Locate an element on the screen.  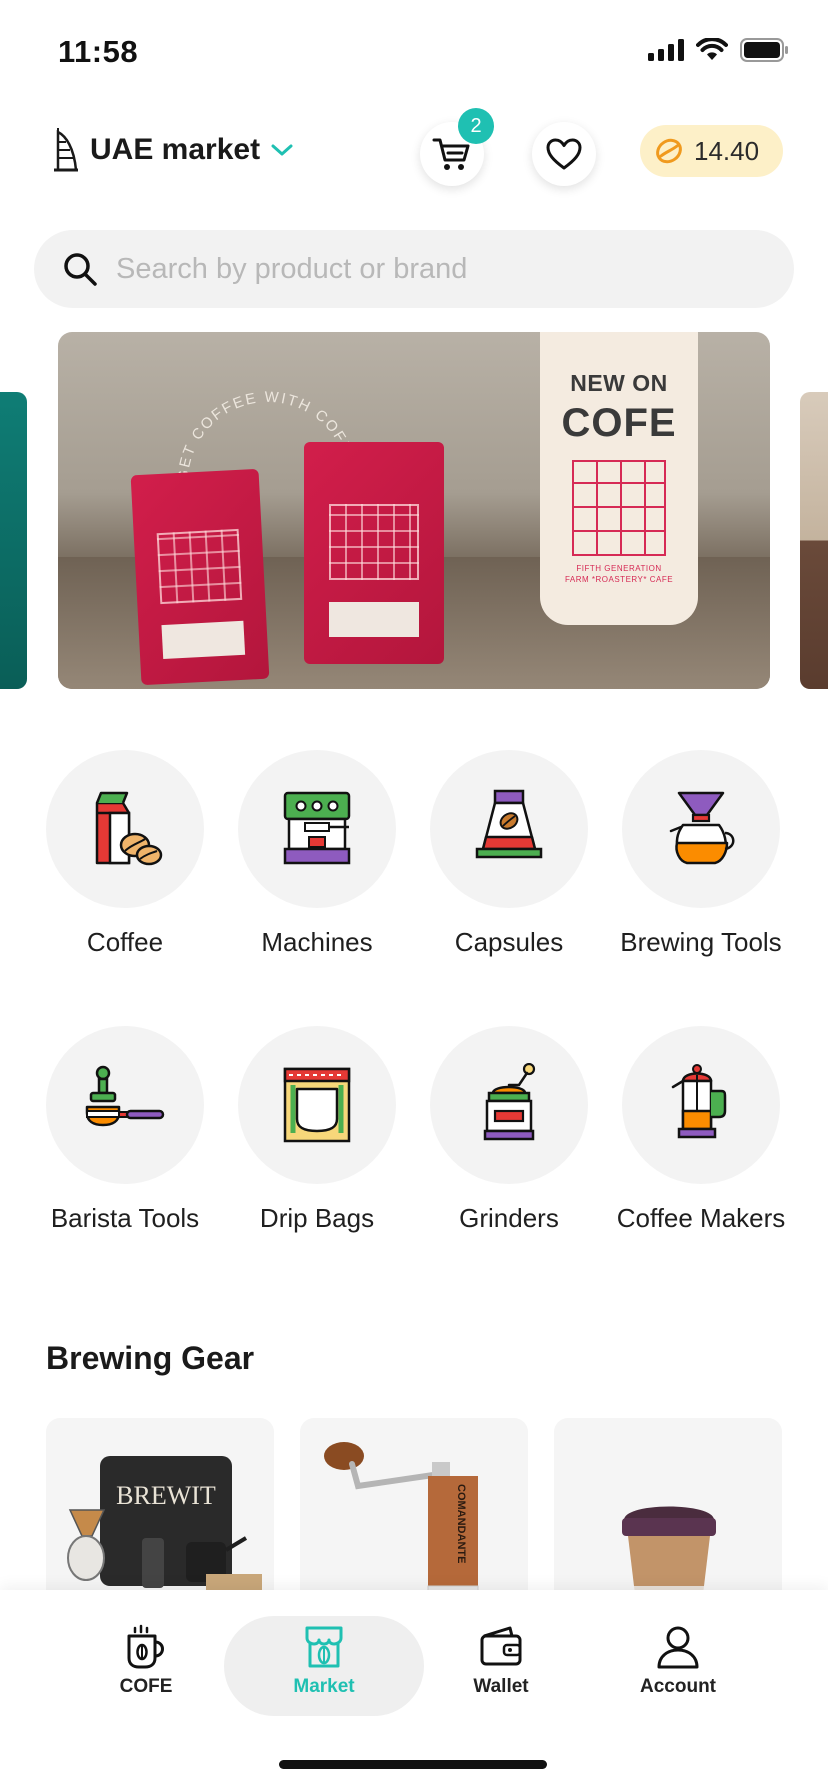
banner-next-slide is located at coordinates (814, 540).